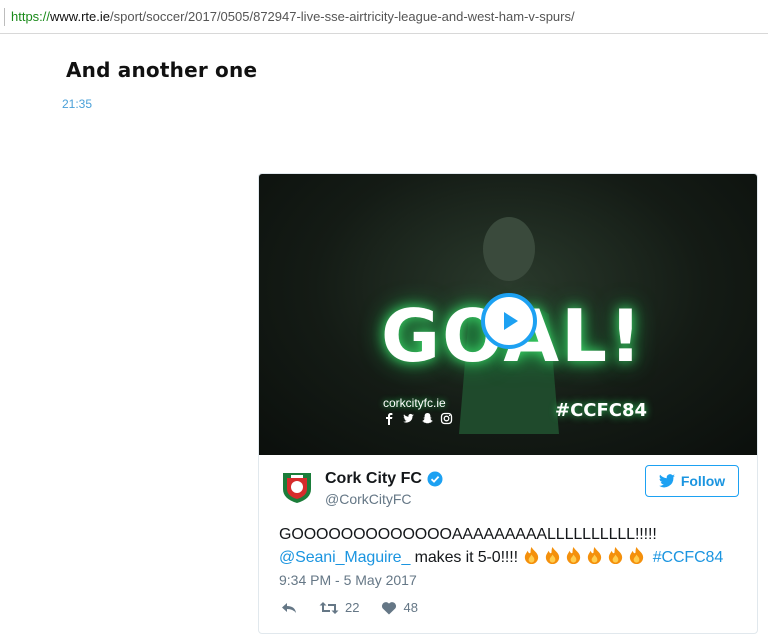 This screenshot has width=768, height=644. What do you see at coordinates (585, 556) in the screenshot?
I see `fire-emoji-group` at bounding box center [585, 556].